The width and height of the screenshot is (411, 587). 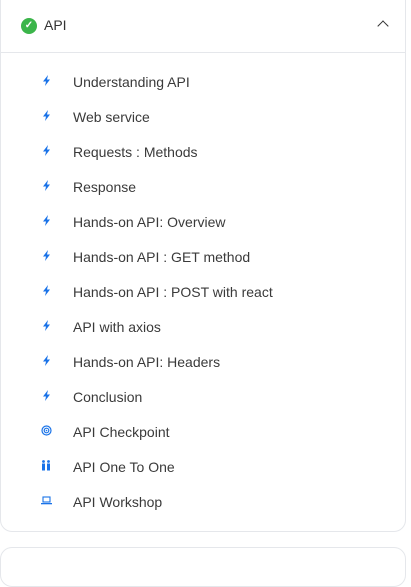 I want to click on lesson-item: Hands-on API : POST with react, so click(x=203, y=294).